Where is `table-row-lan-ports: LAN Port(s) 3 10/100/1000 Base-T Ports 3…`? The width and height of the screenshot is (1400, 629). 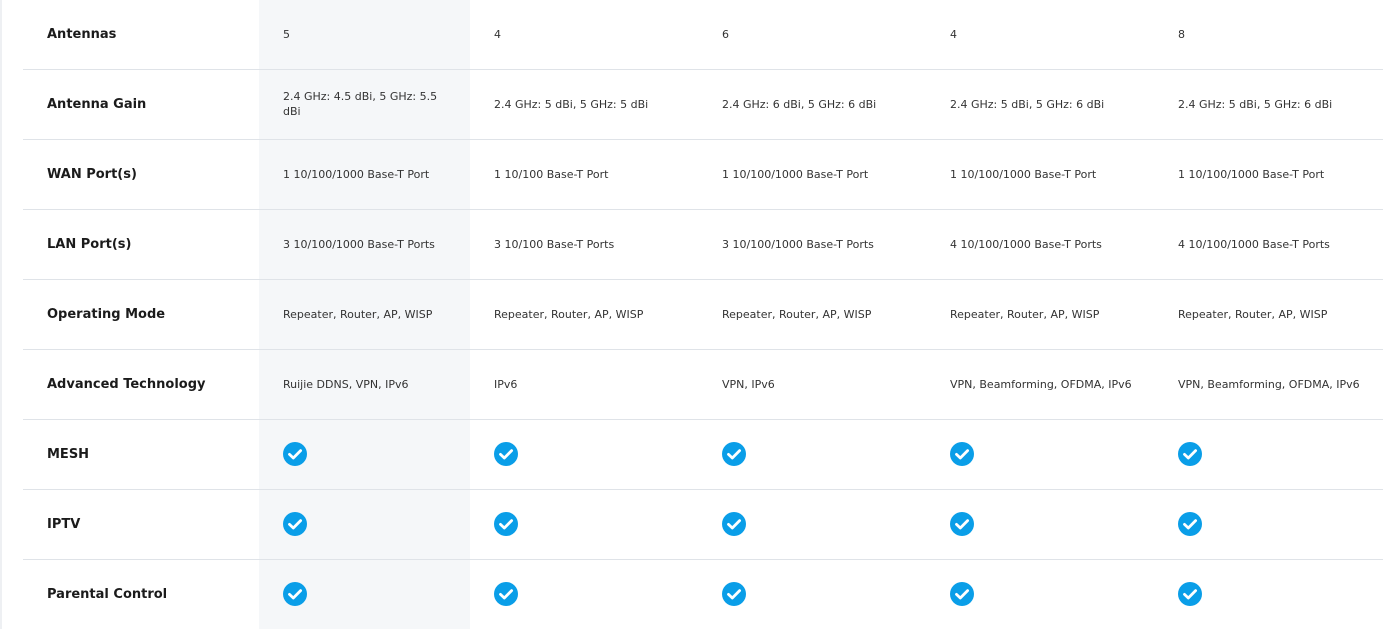 table-row-lan-ports: LAN Port(s) 3 10/100/1000 Base-T Ports 3… is located at coordinates (703, 244).